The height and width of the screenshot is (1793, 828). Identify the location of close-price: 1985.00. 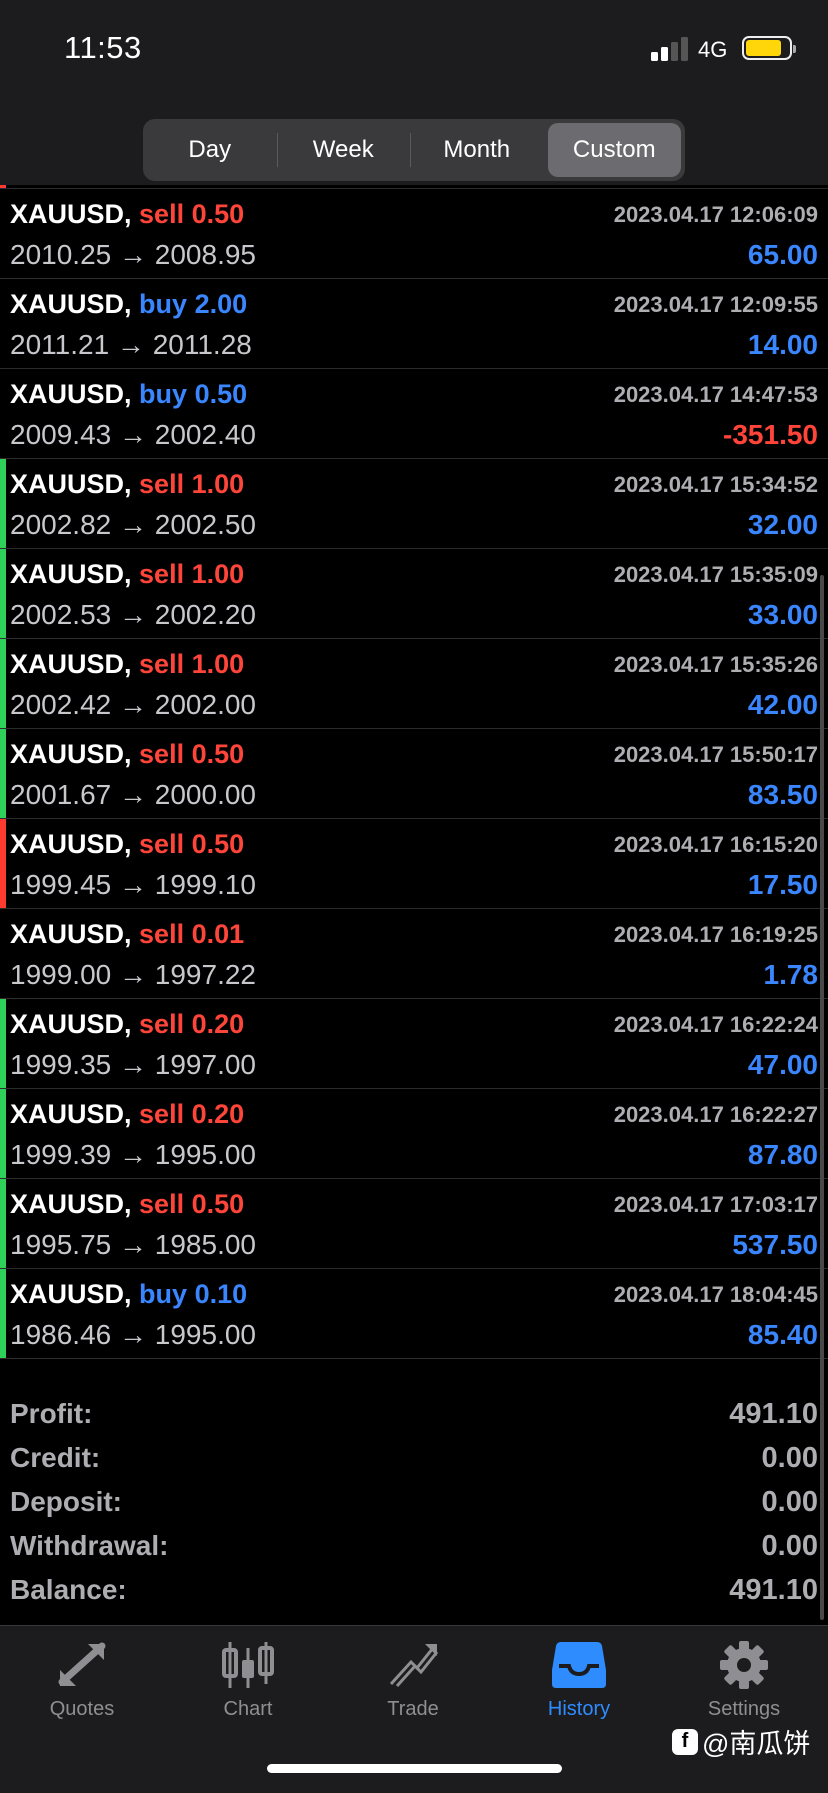
(205, 1244).